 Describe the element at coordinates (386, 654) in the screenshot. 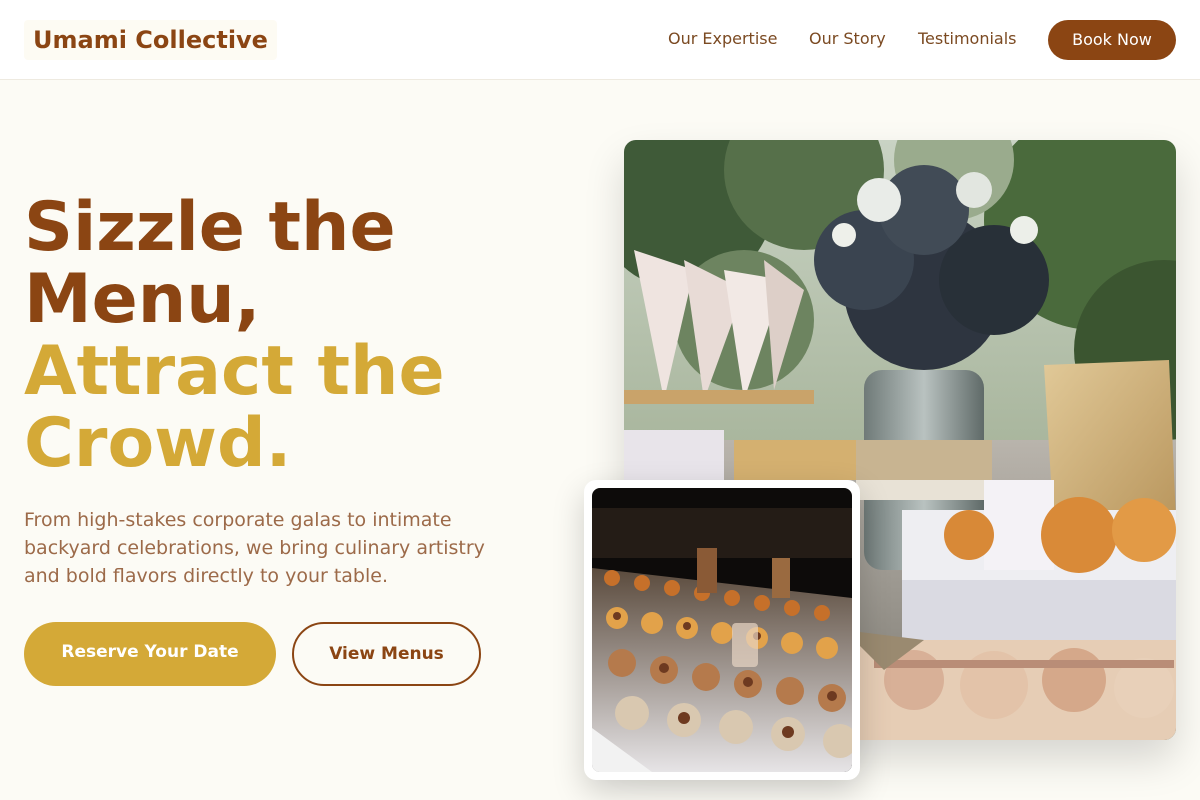

I see `view-menus-button: View Menus` at that location.